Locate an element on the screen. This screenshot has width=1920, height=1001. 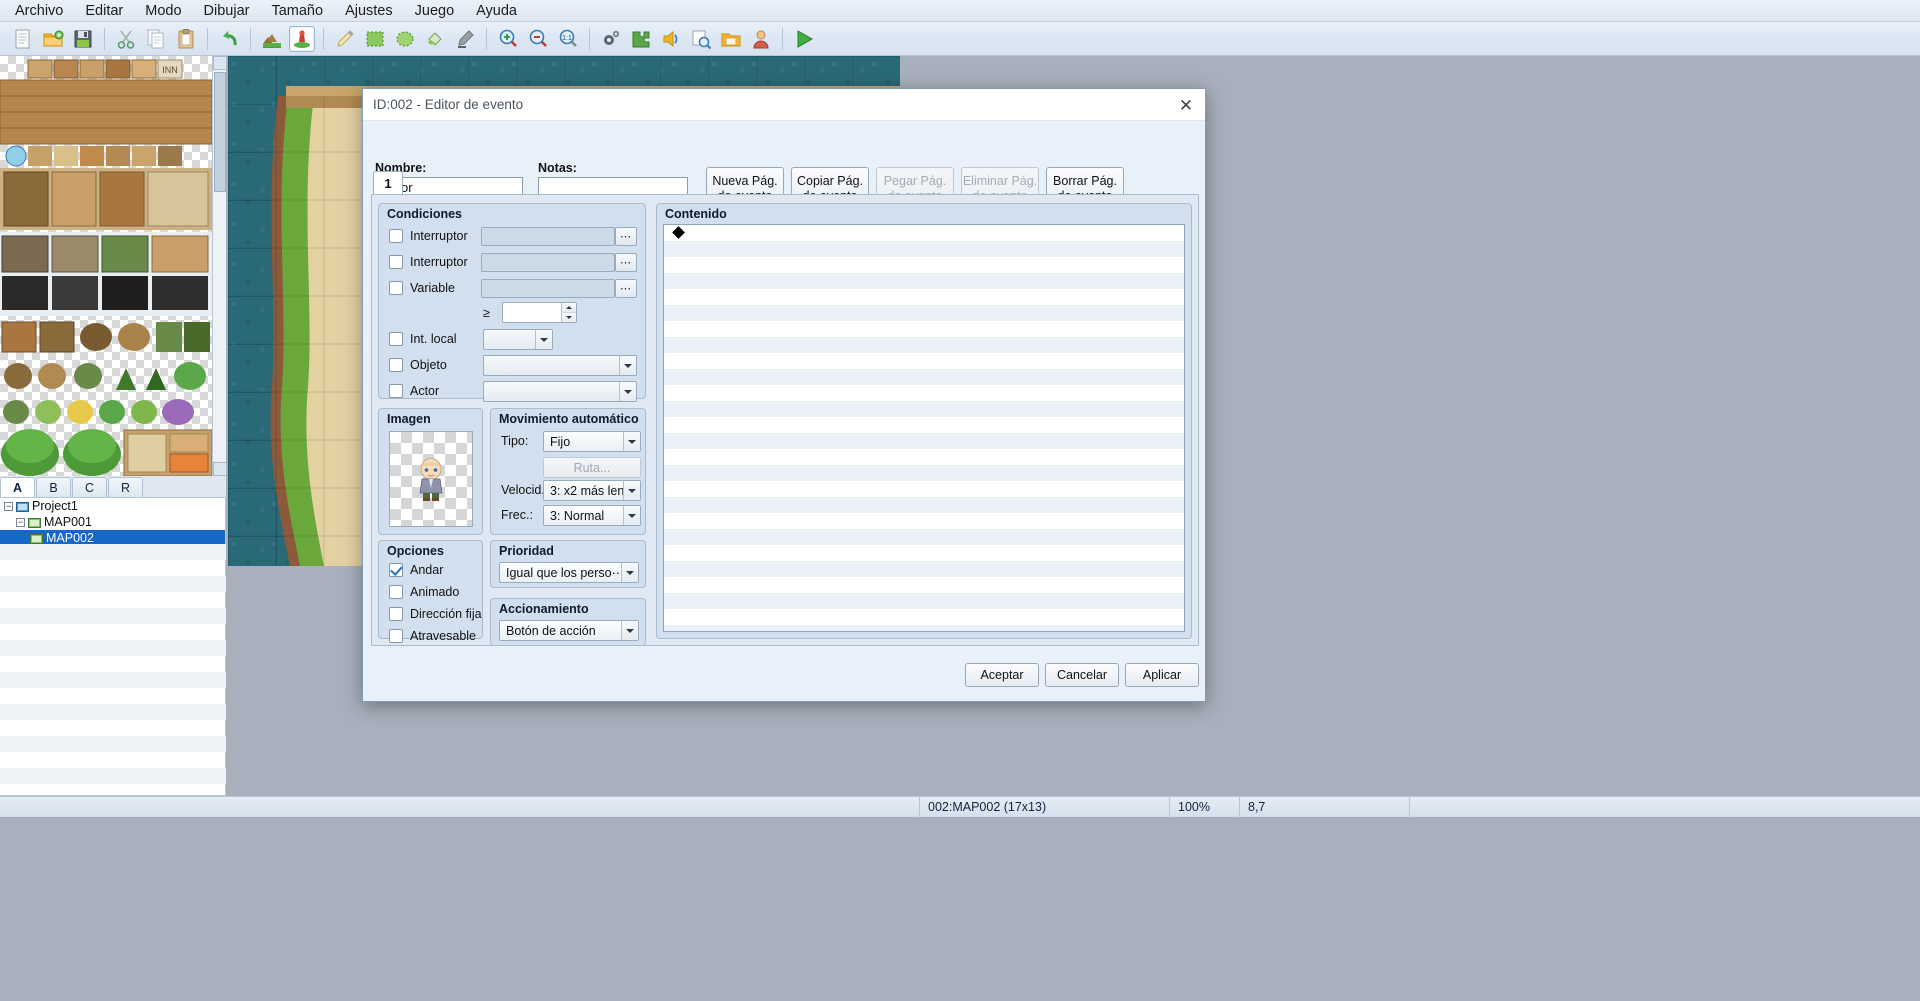
condition-switch-2-browse-button: ⋯ is located at coordinates (626, 262).